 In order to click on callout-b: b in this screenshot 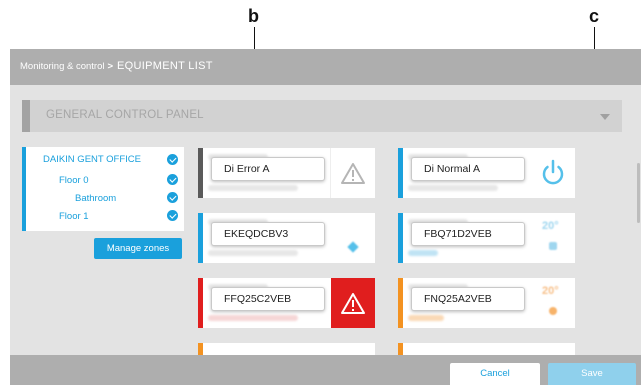, I will do `click(253, 16)`.